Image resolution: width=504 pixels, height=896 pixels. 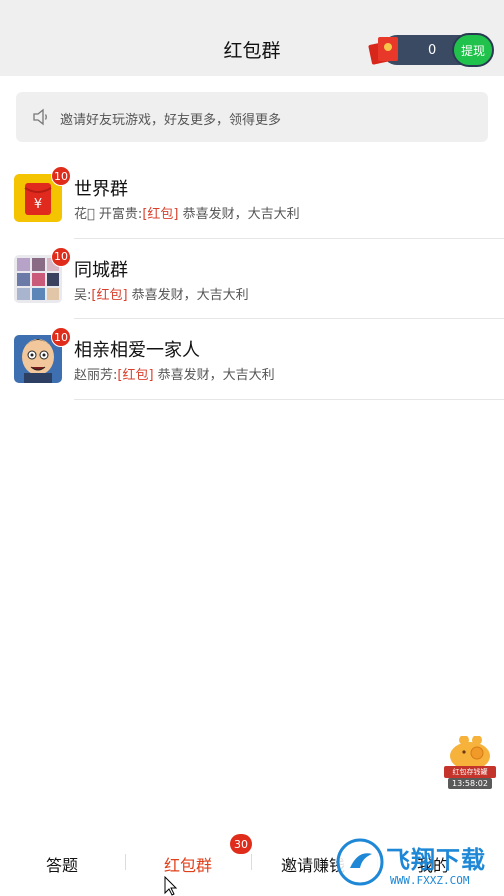 I want to click on wallet-widget: 0 提现, so click(x=431, y=50).